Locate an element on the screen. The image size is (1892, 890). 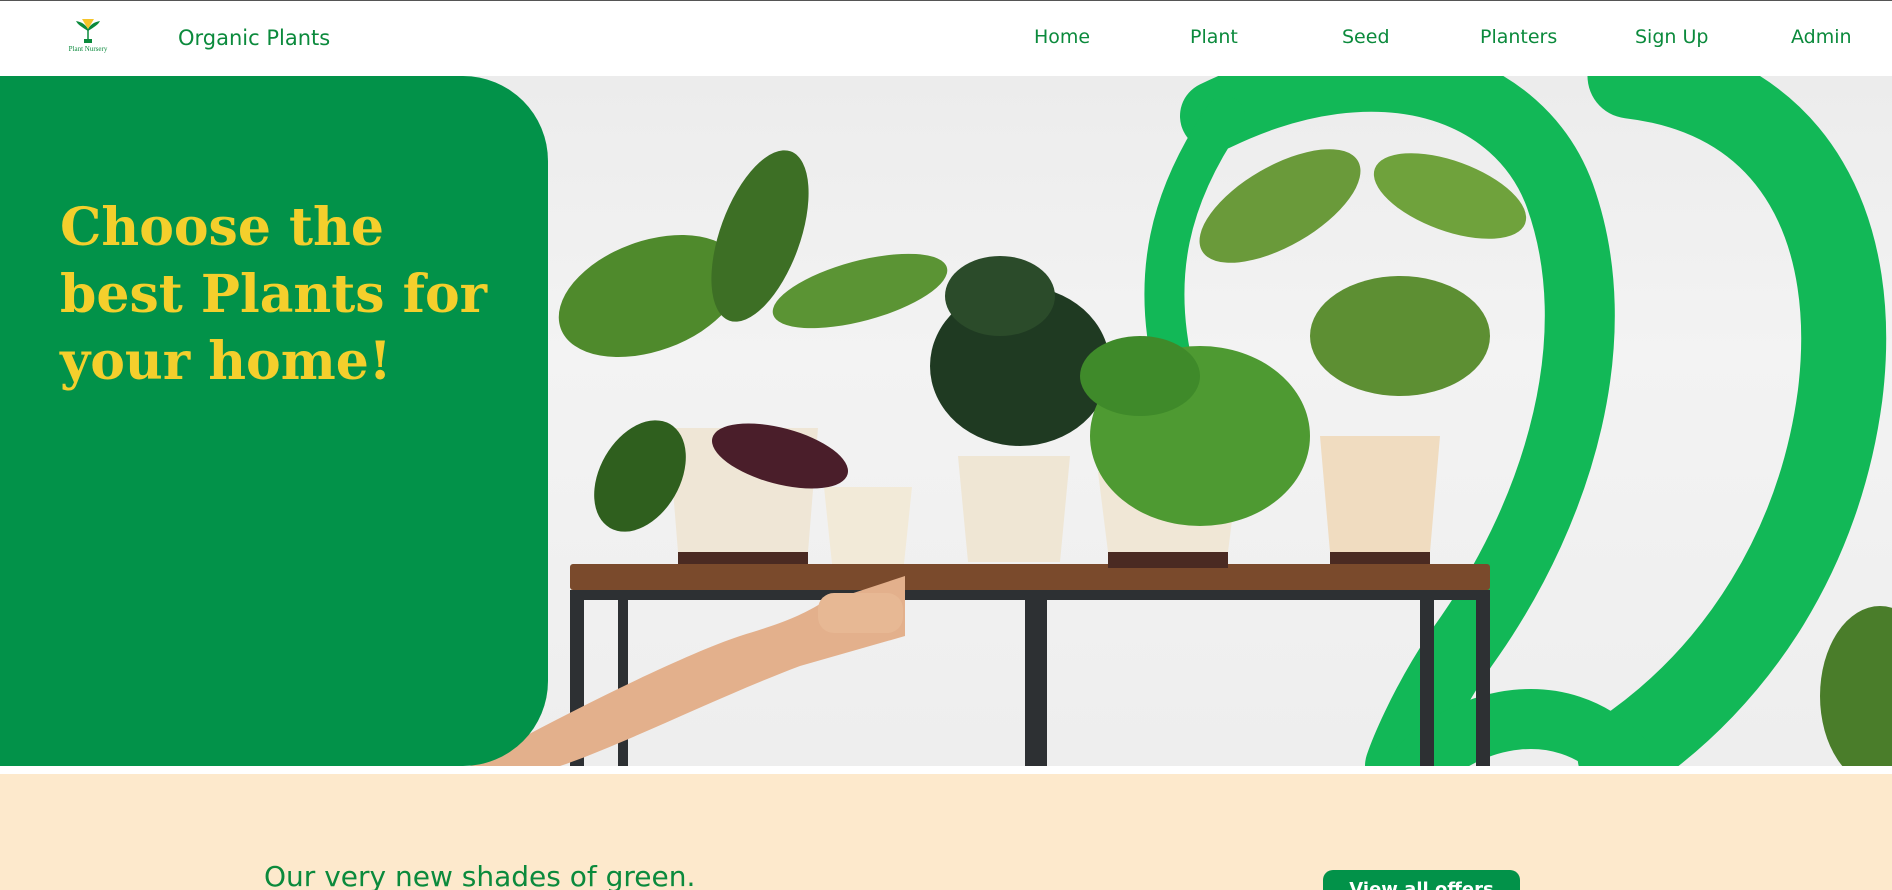
hero-headline-line-2: best Plants for is located at coordinates (274, 294).